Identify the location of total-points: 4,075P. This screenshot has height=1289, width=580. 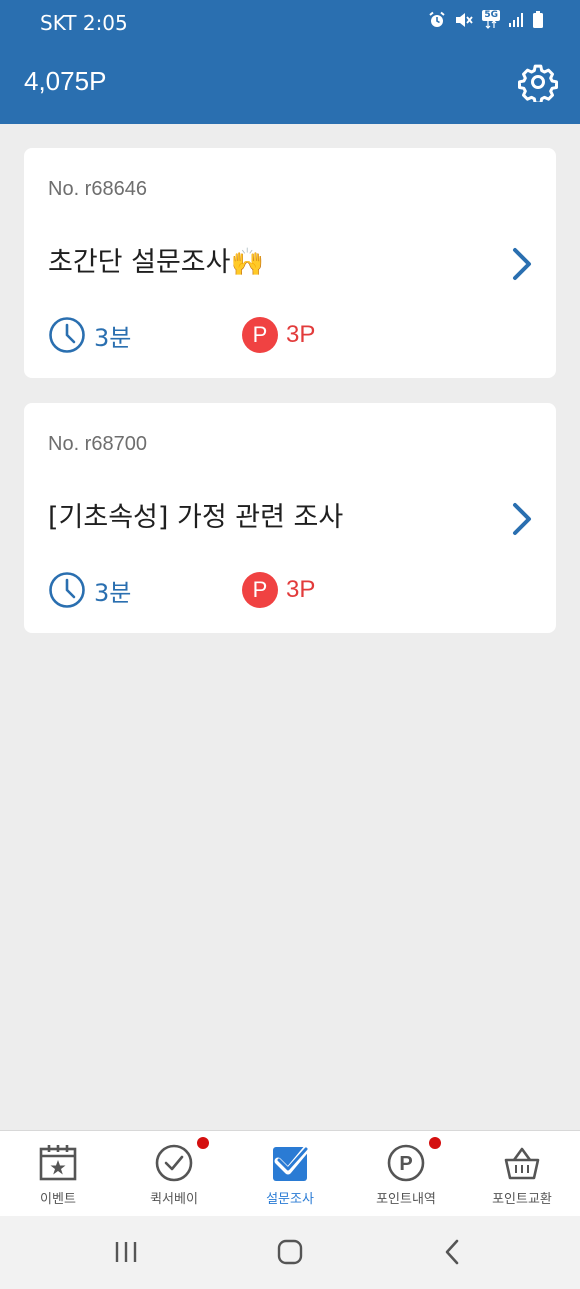
(65, 81).